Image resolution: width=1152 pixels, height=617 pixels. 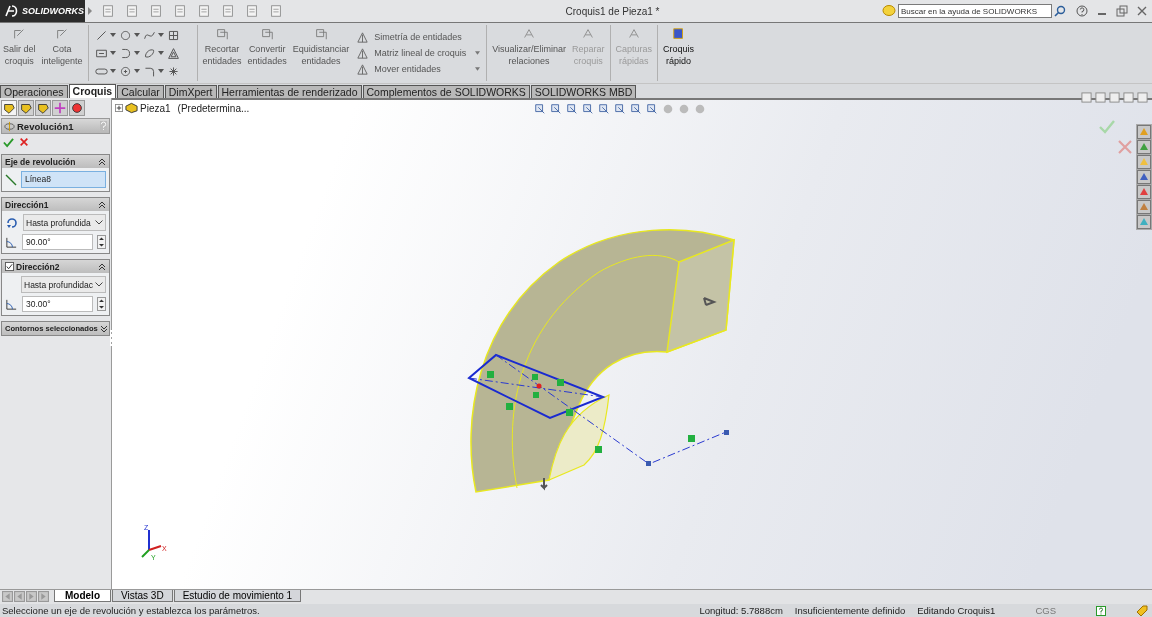 What do you see at coordinates (598, 409) in the screenshot?
I see `sketch-profile-drawing` at bounding box center [598, 409].